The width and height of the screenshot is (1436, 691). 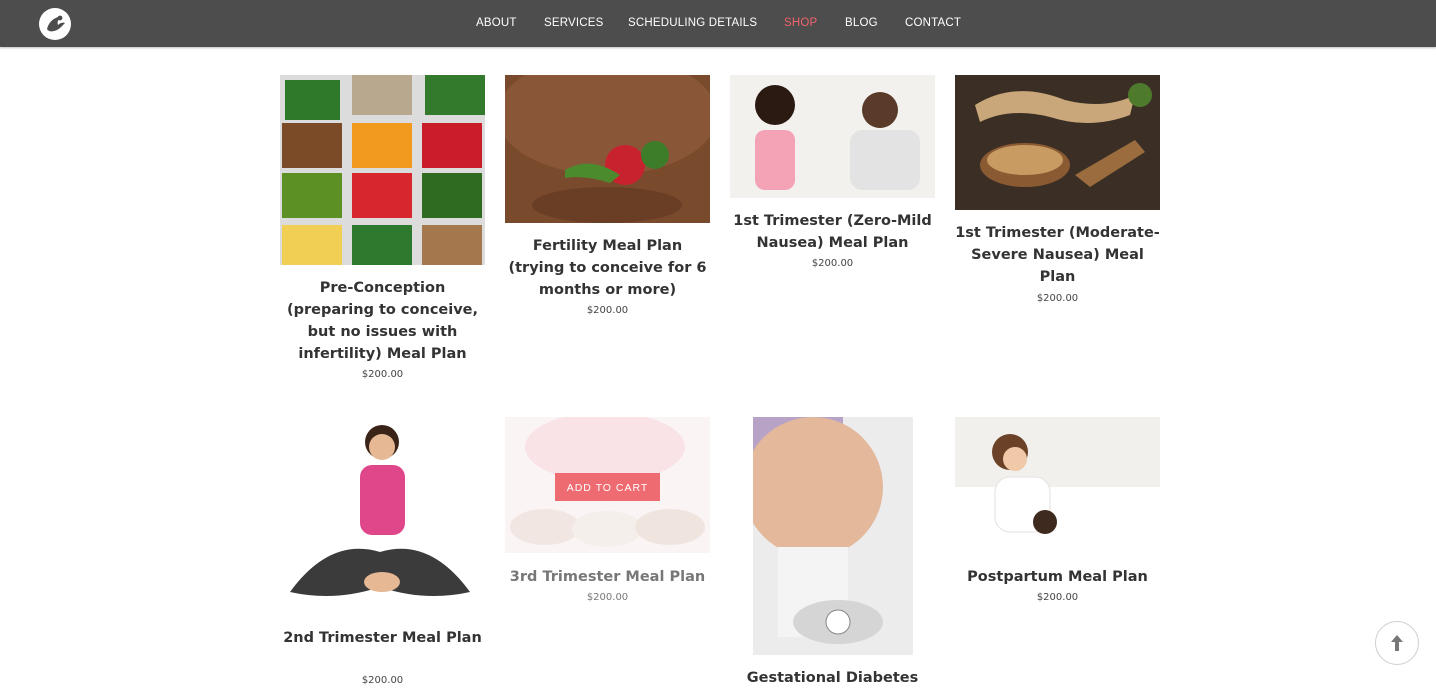 I want to click on product-title: 3rd Trimester Meal Plan, so click(x=607, y=577).